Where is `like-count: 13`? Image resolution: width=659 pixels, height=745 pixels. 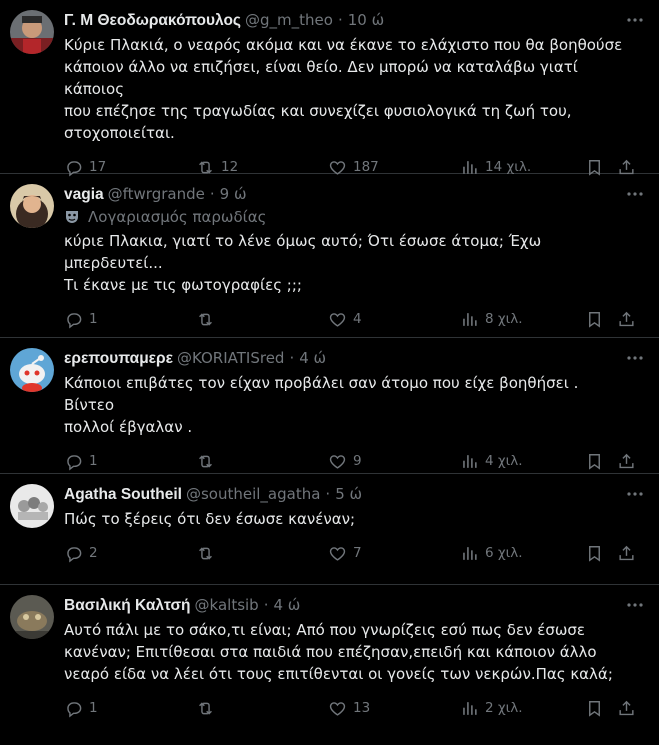
like-count: 13 is located at coordinates (362, 708).